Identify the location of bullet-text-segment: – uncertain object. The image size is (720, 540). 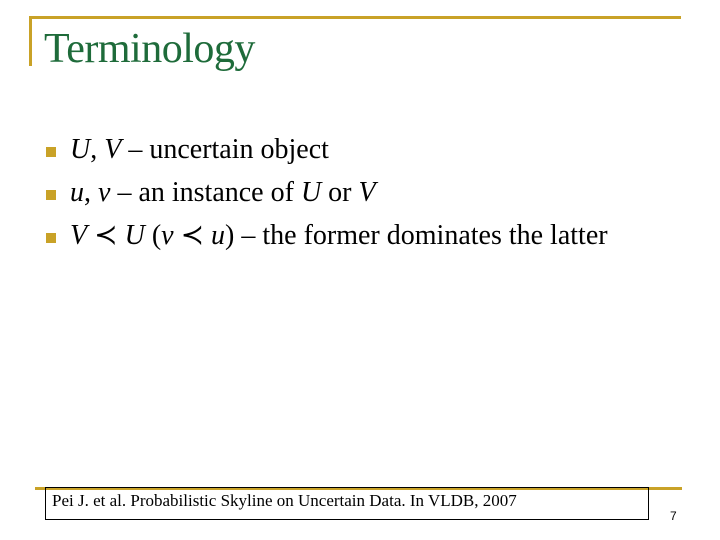
(225, 149).